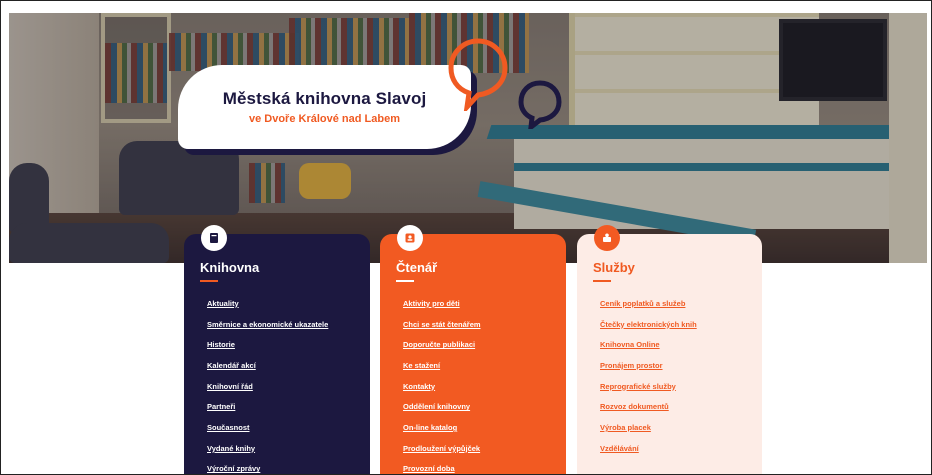 This screenshot has width=932, height=475. What do you see at coordinates (267, 344) in the screenshot?
I see `list-item: Historie` at bounding box center [267, 344].